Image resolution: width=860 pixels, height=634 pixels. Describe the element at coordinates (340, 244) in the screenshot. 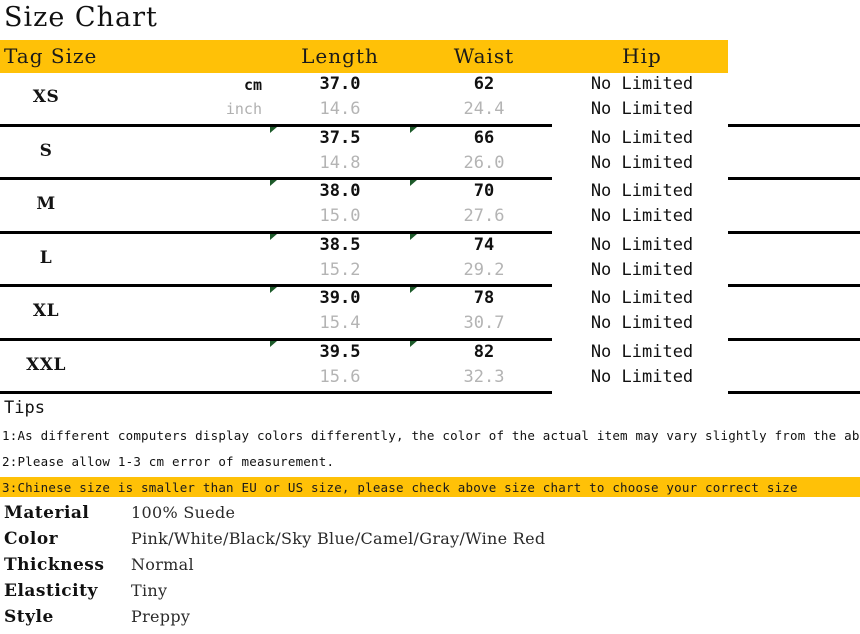

I see `cell-length-cm: 38.5` at that location.